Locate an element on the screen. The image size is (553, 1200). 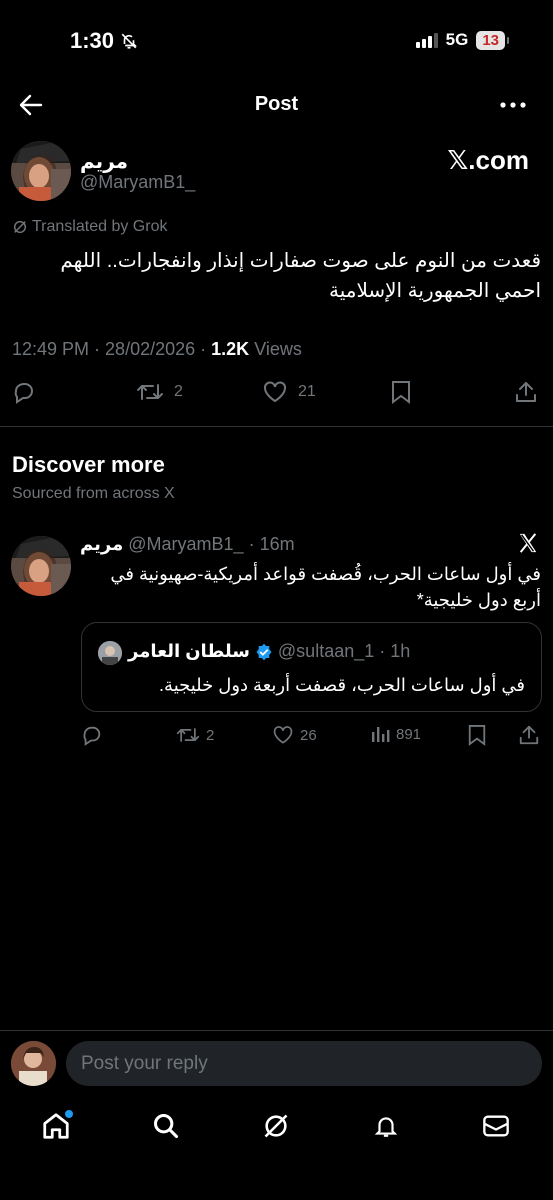
my-avatar is located at coordinates (33, 1063).